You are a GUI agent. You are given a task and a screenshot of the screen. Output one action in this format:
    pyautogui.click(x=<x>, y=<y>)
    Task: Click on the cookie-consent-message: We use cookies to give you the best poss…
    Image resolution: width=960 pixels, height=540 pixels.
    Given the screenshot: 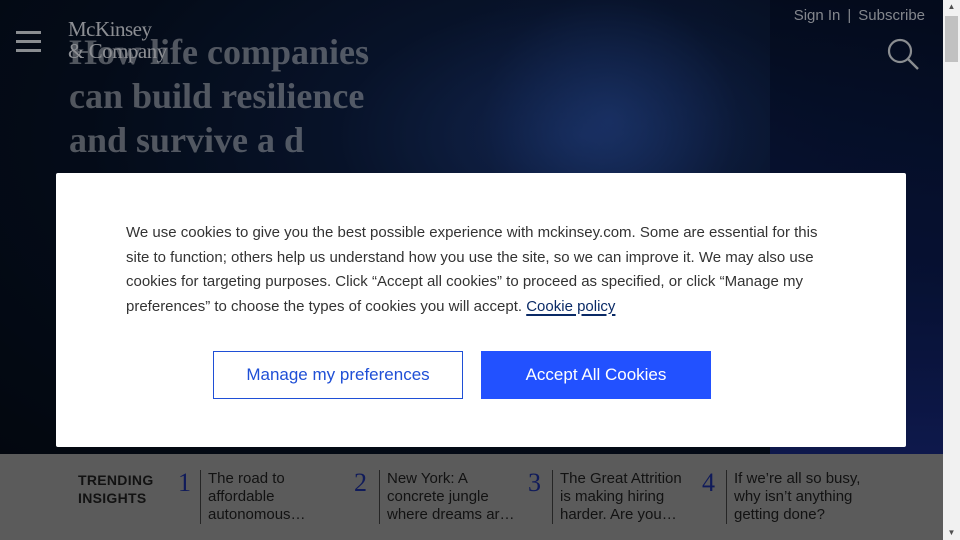 What is the action you would take?
    pyautogui.click(x=472, y=269)
    